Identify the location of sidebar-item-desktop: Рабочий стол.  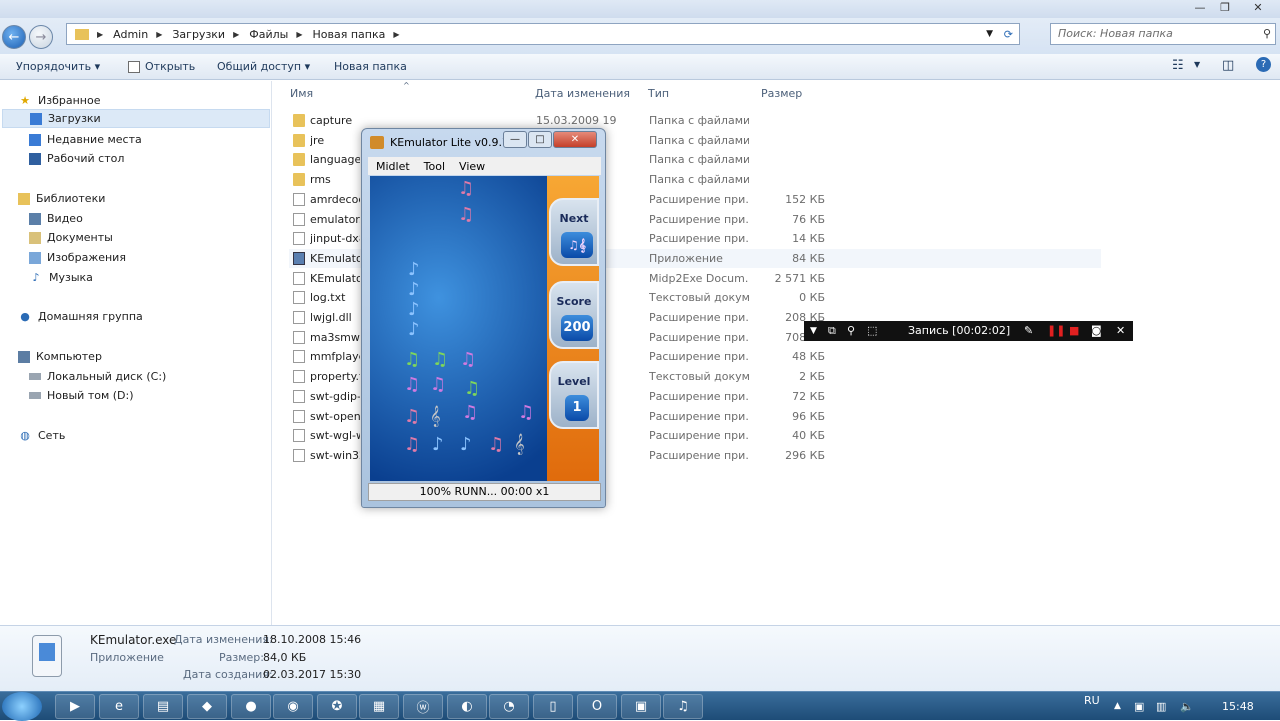
(76, 158).